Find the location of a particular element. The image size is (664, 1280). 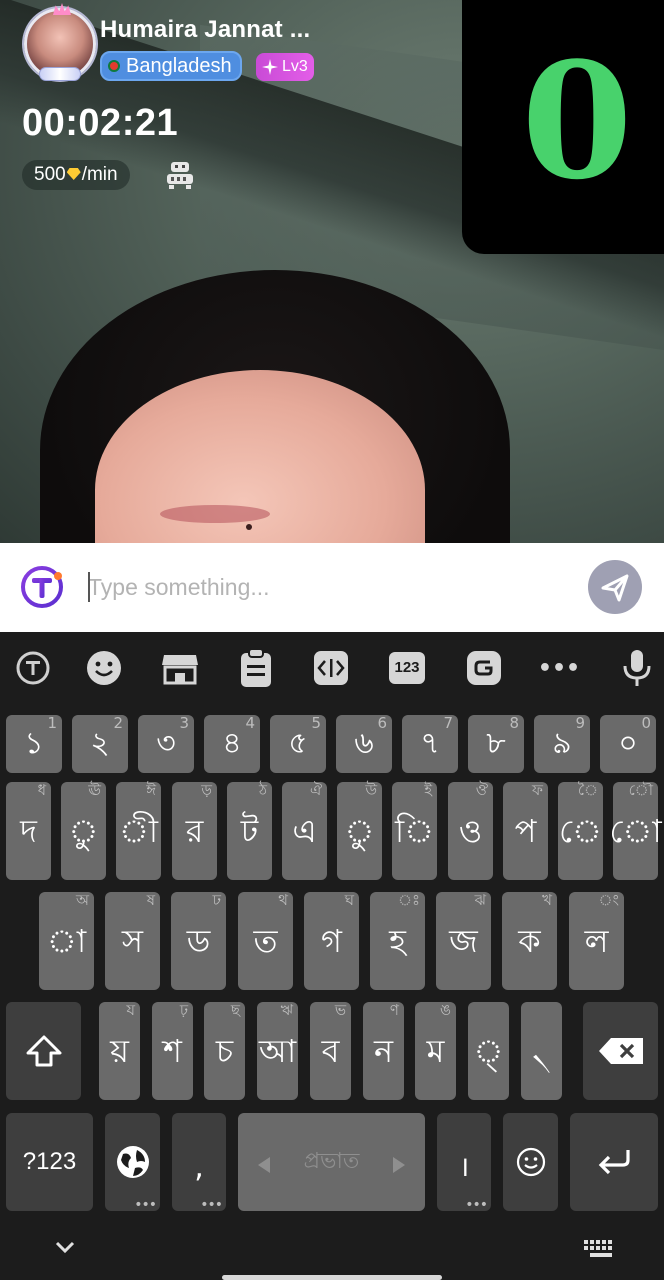

key-number_row-0: ১1 is located at coordinates (34, 744).